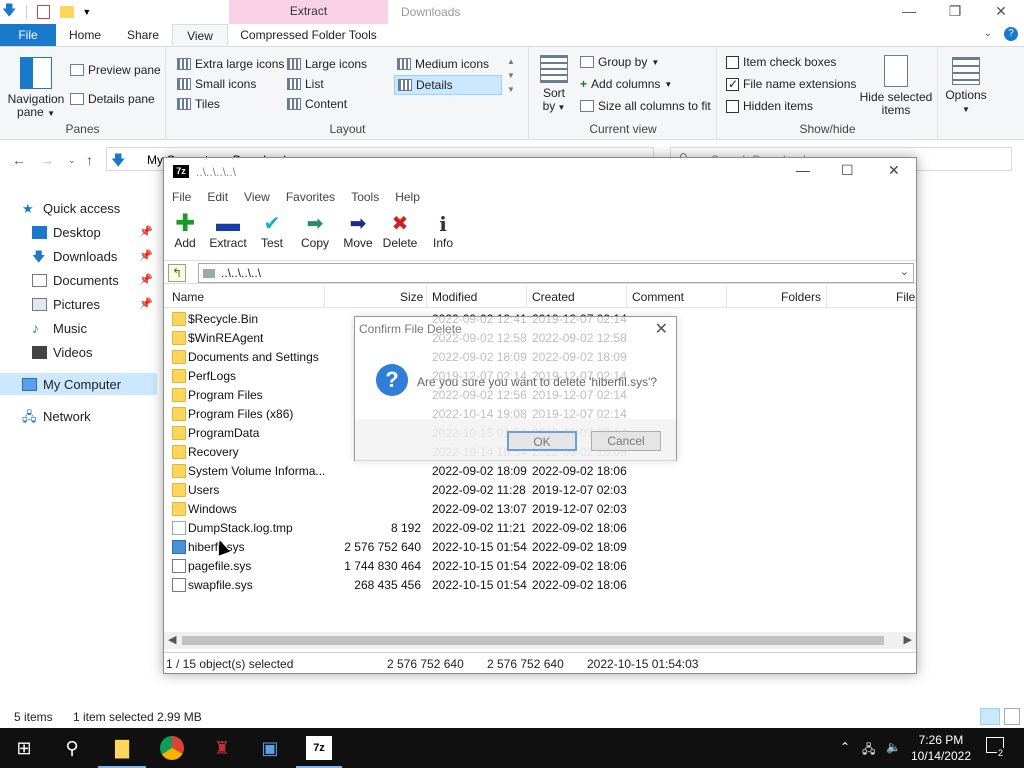  Describe the element at coordinates (198, 104) in the screenshot. I see `layout-tiles: Tiles` at that location.